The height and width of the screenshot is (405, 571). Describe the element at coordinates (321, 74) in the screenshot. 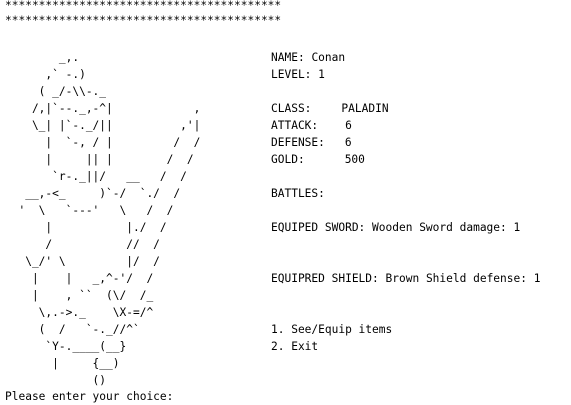

I see `level-value: 1` at that location.